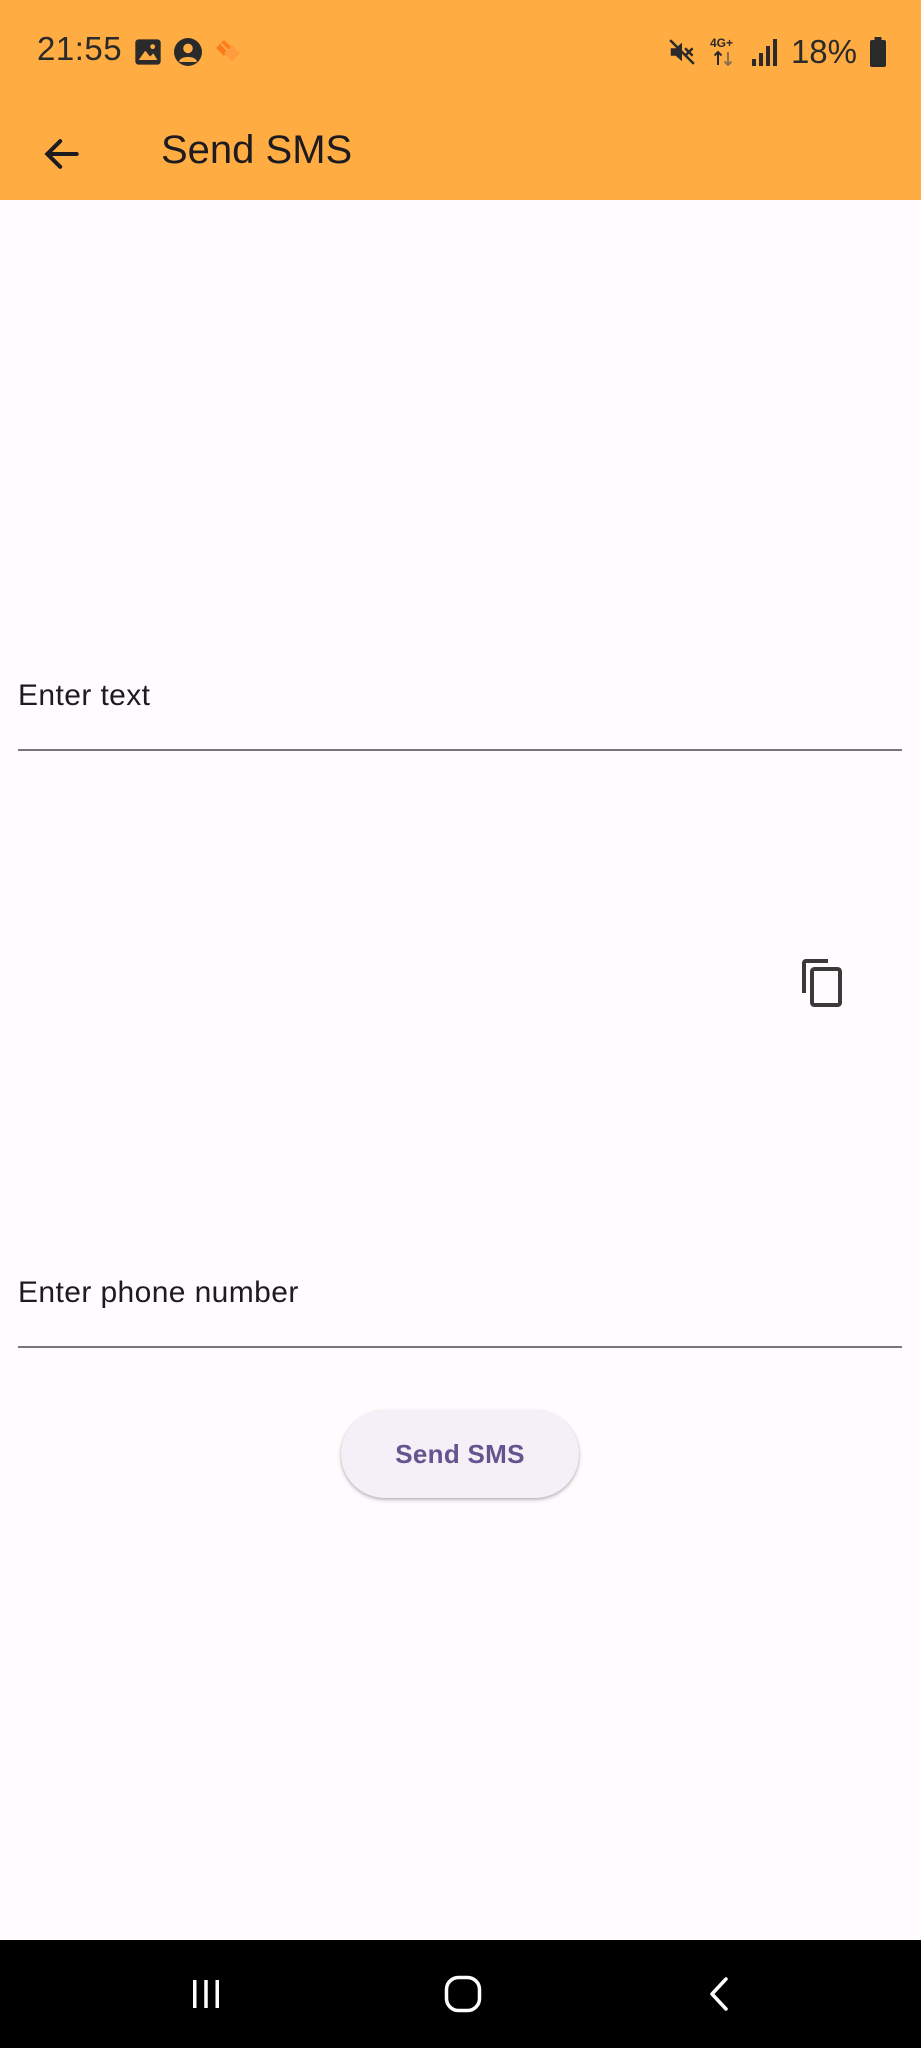 The height and width of the screenshot is (2048, 921). I want to click on home-icon, so click(463, 1994).